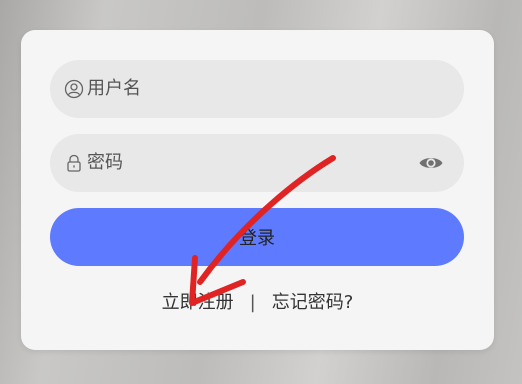 This screenshot has height=384, width=522. What do you see at coordinates (198, 302) in the screenshot?
I see `register-link: 立即注册` at bounding box center [198, 302].